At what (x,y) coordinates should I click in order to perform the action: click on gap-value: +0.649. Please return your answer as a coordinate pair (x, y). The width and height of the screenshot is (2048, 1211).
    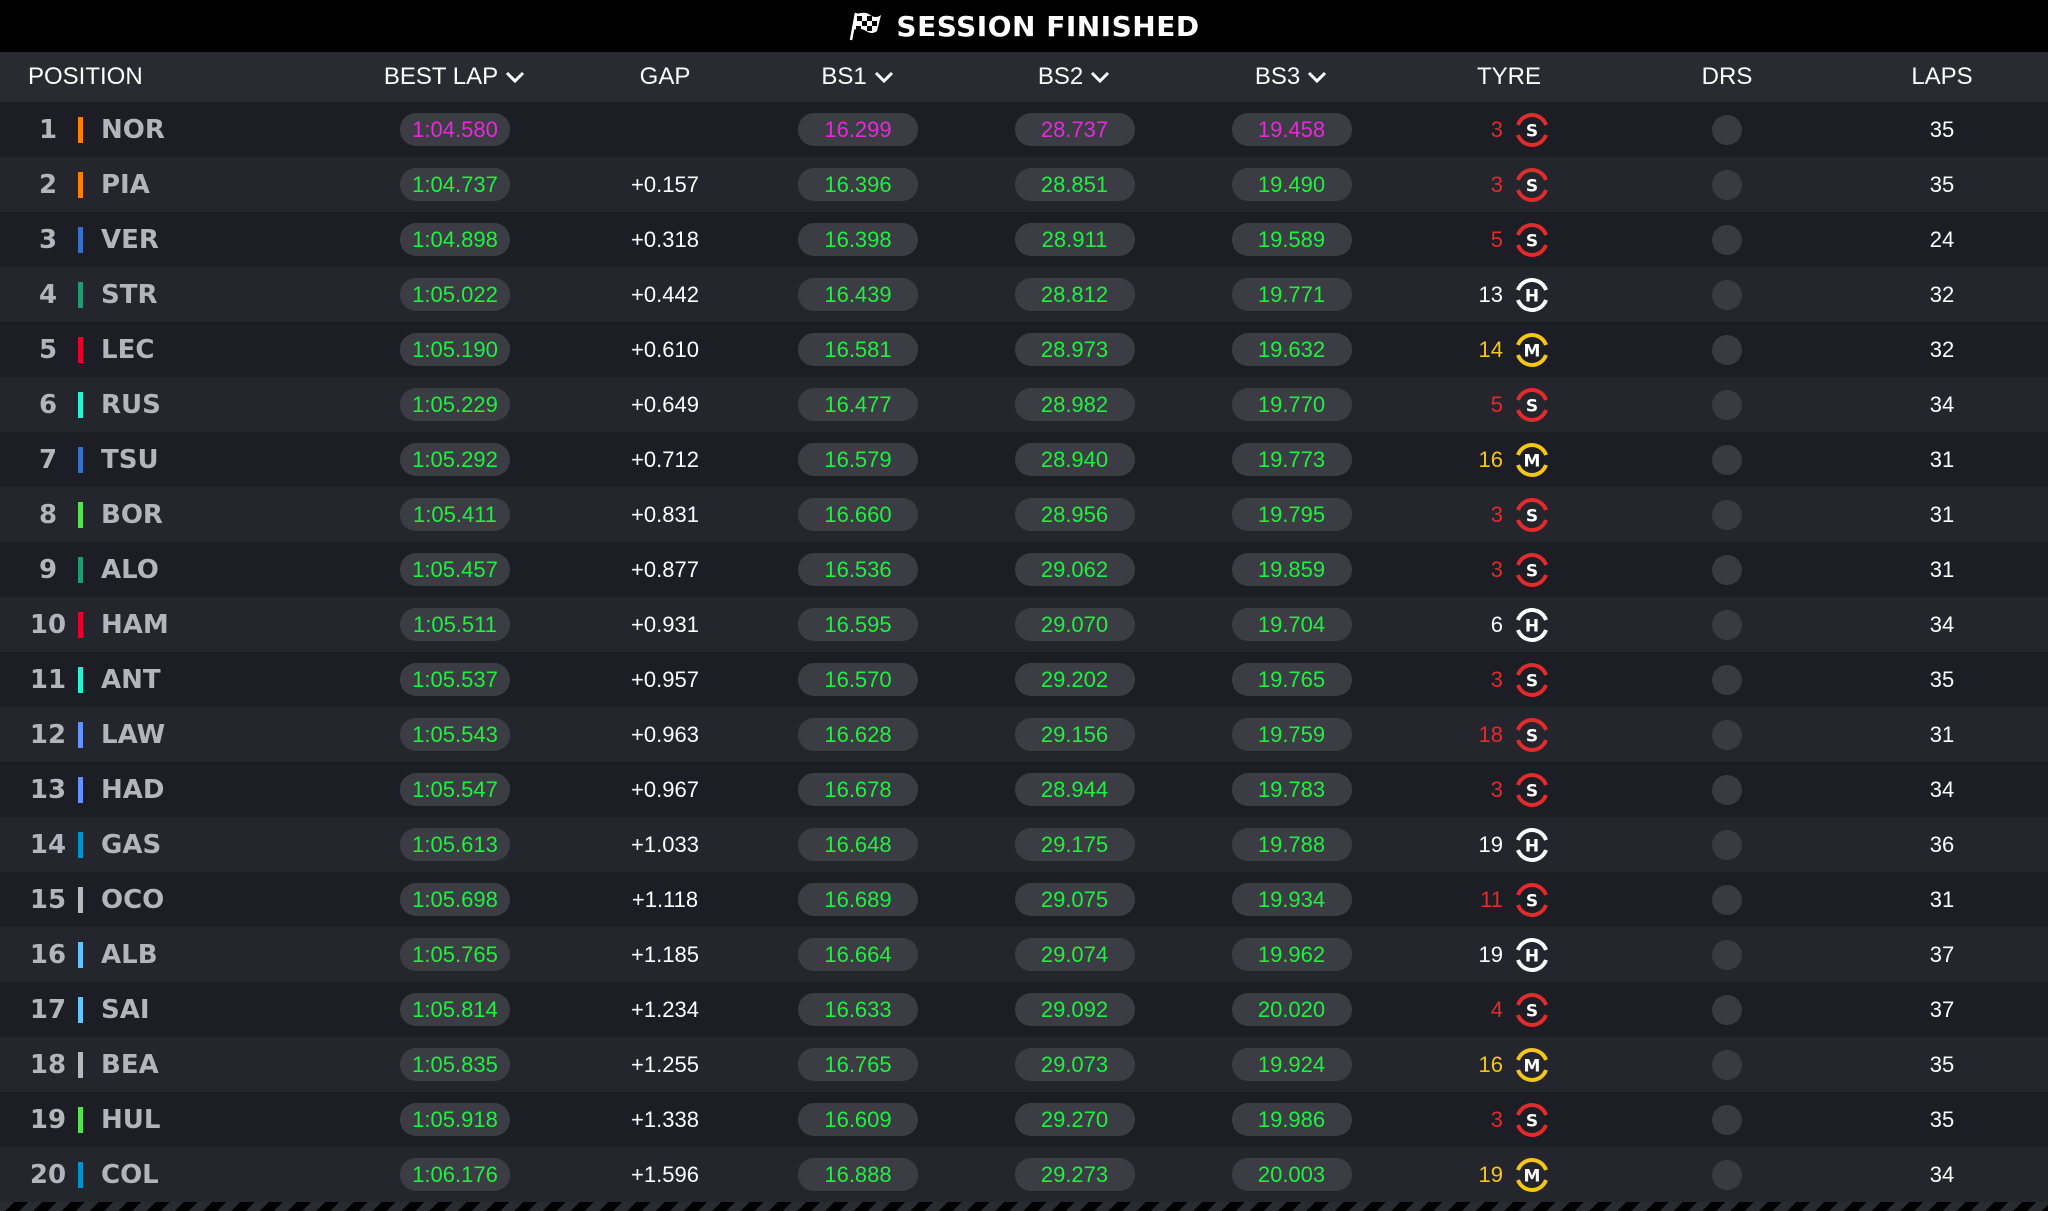
    Looking at the image, I should click on (665, 404).